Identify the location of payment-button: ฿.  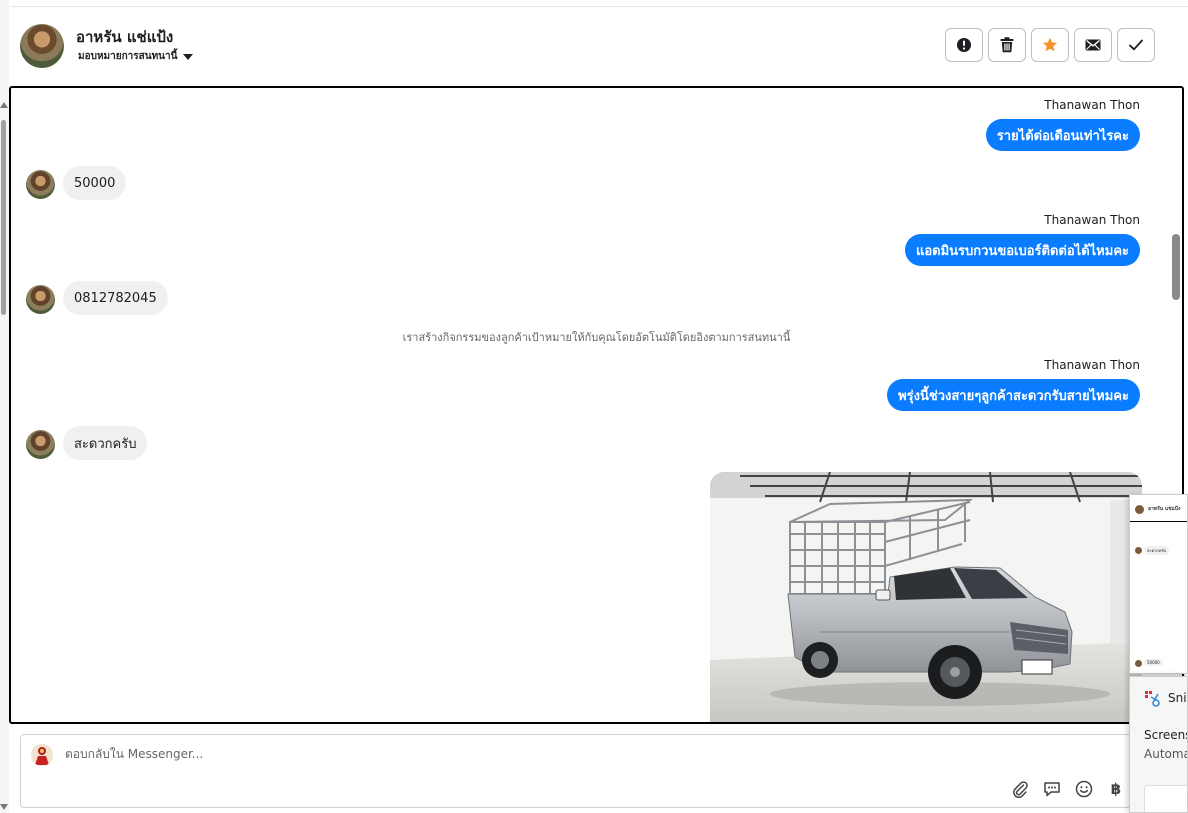
(1116, 789).